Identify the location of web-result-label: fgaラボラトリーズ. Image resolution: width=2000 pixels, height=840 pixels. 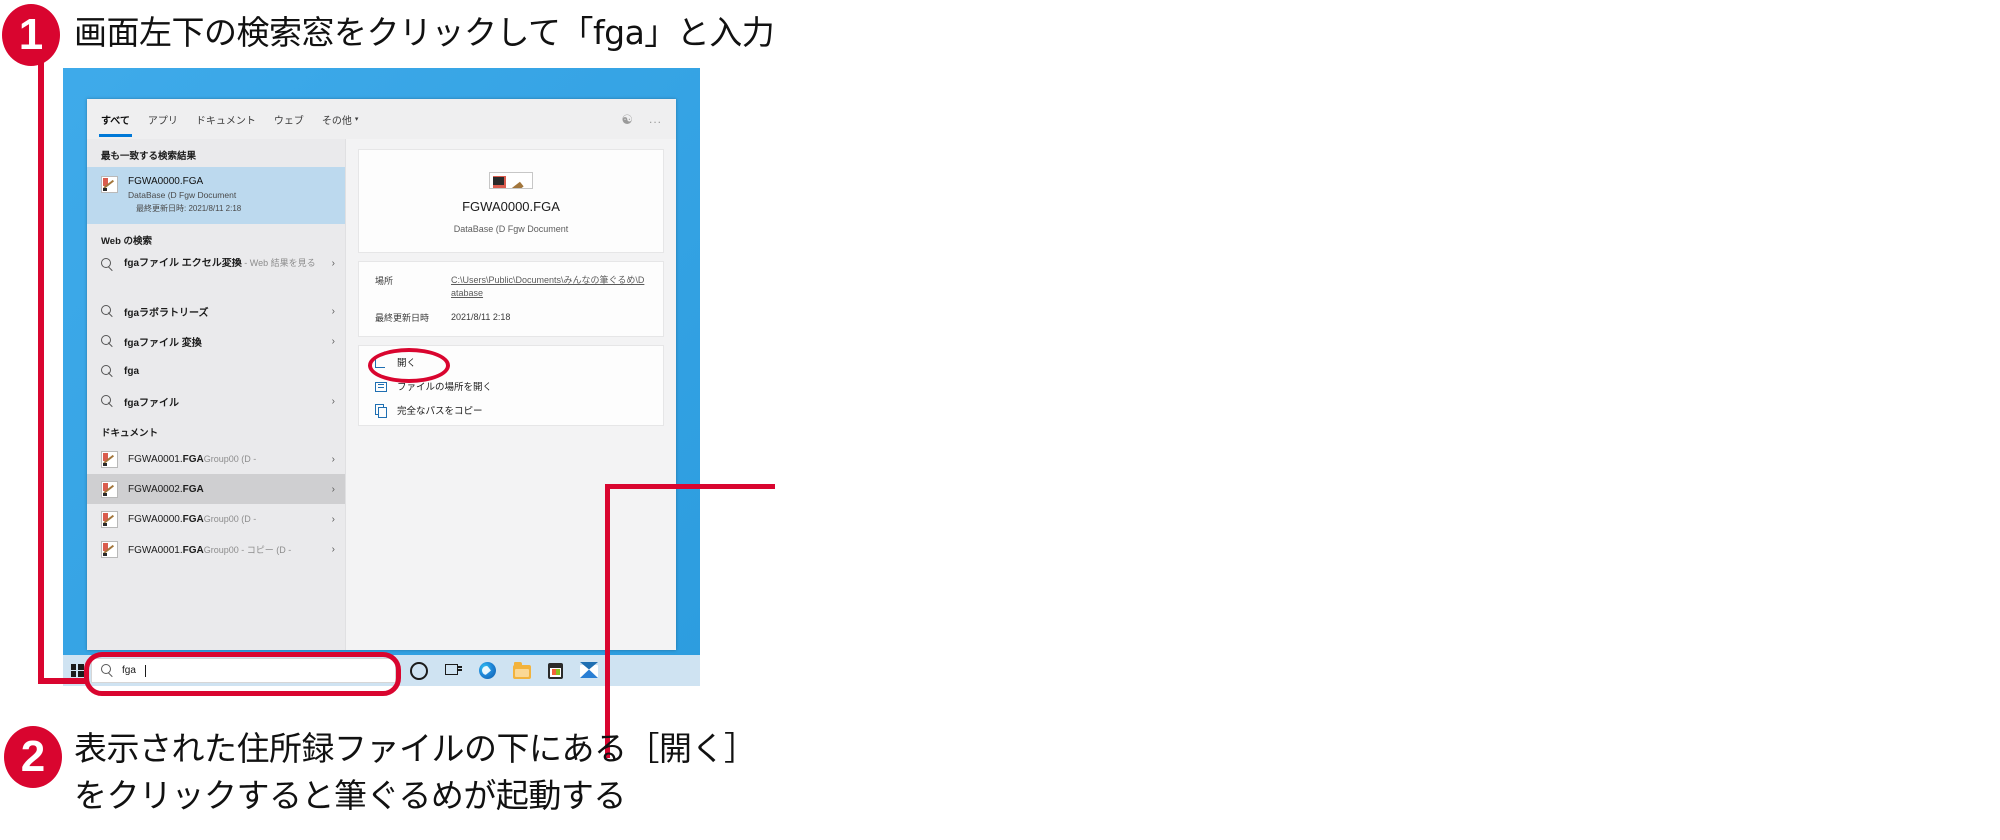
(166, 313).